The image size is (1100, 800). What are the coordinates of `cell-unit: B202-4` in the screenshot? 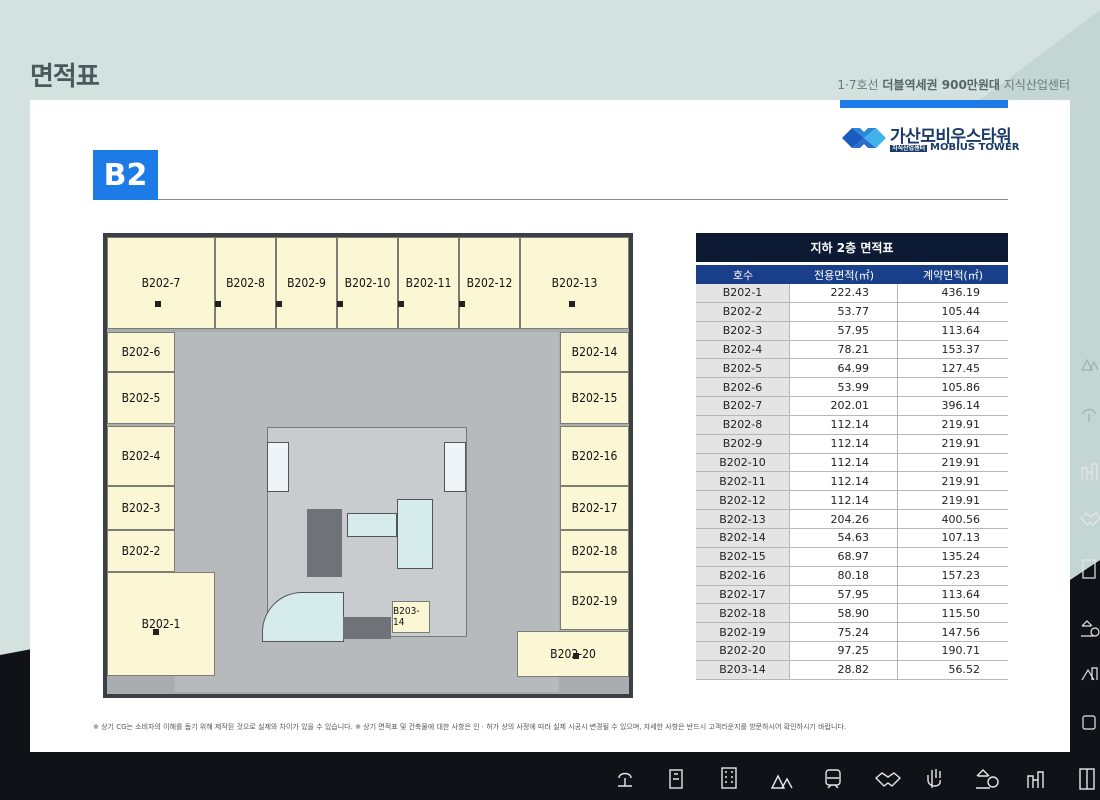 It's located at (743, 349).